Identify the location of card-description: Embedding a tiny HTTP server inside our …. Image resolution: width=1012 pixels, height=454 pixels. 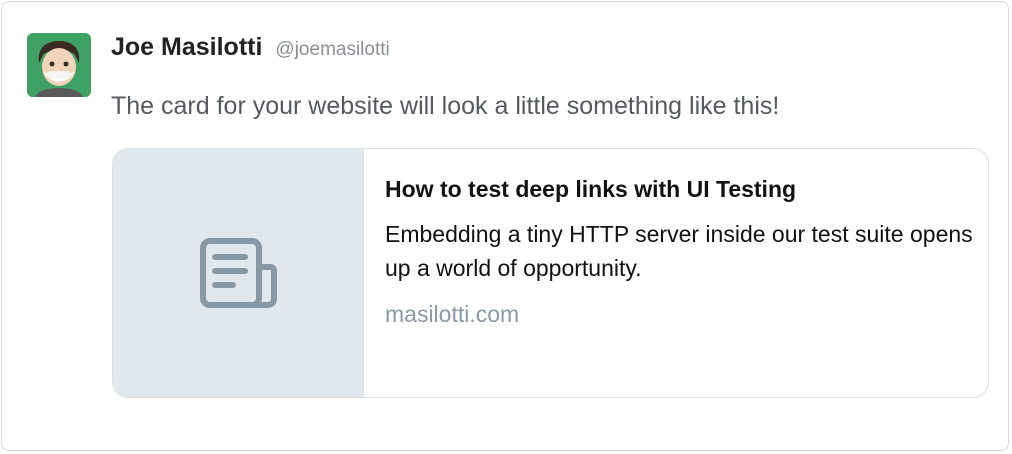
(679, 251).